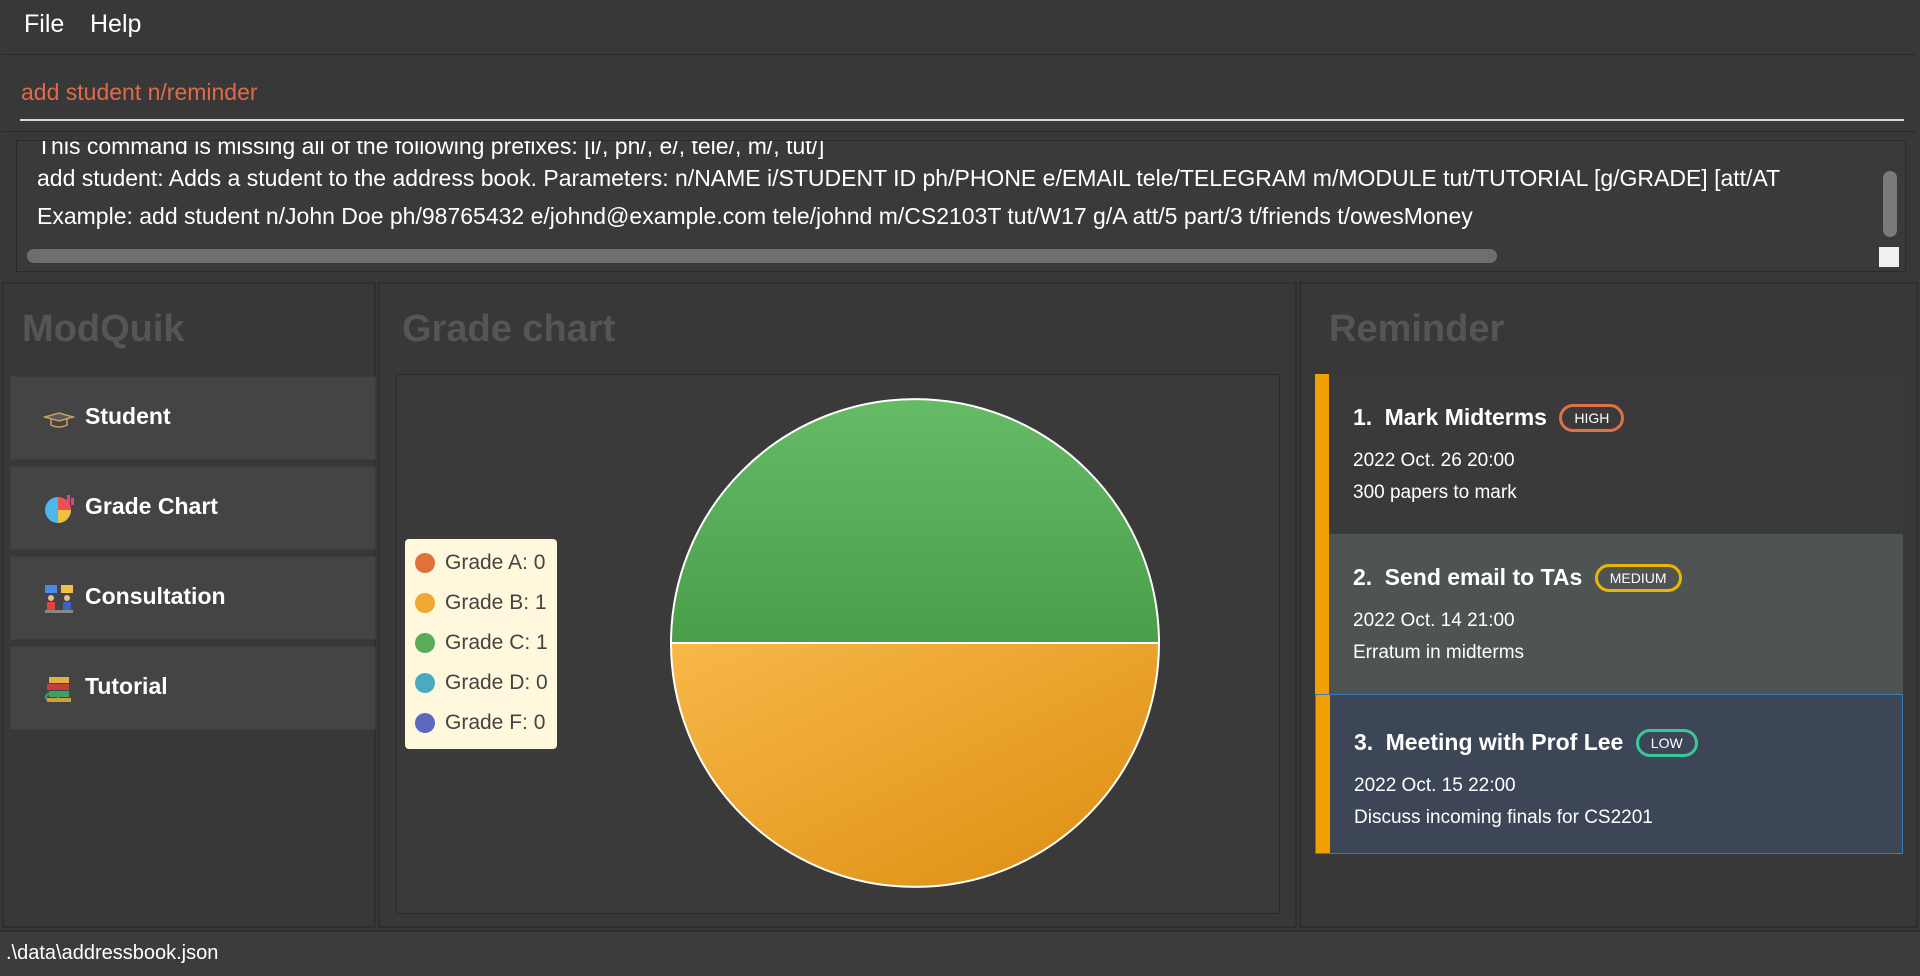 The image size is (1920, 976). Describe the element at coordinates (155, 596) in the screenshot. I see `sidebar-item-label: Consultation` at that location.